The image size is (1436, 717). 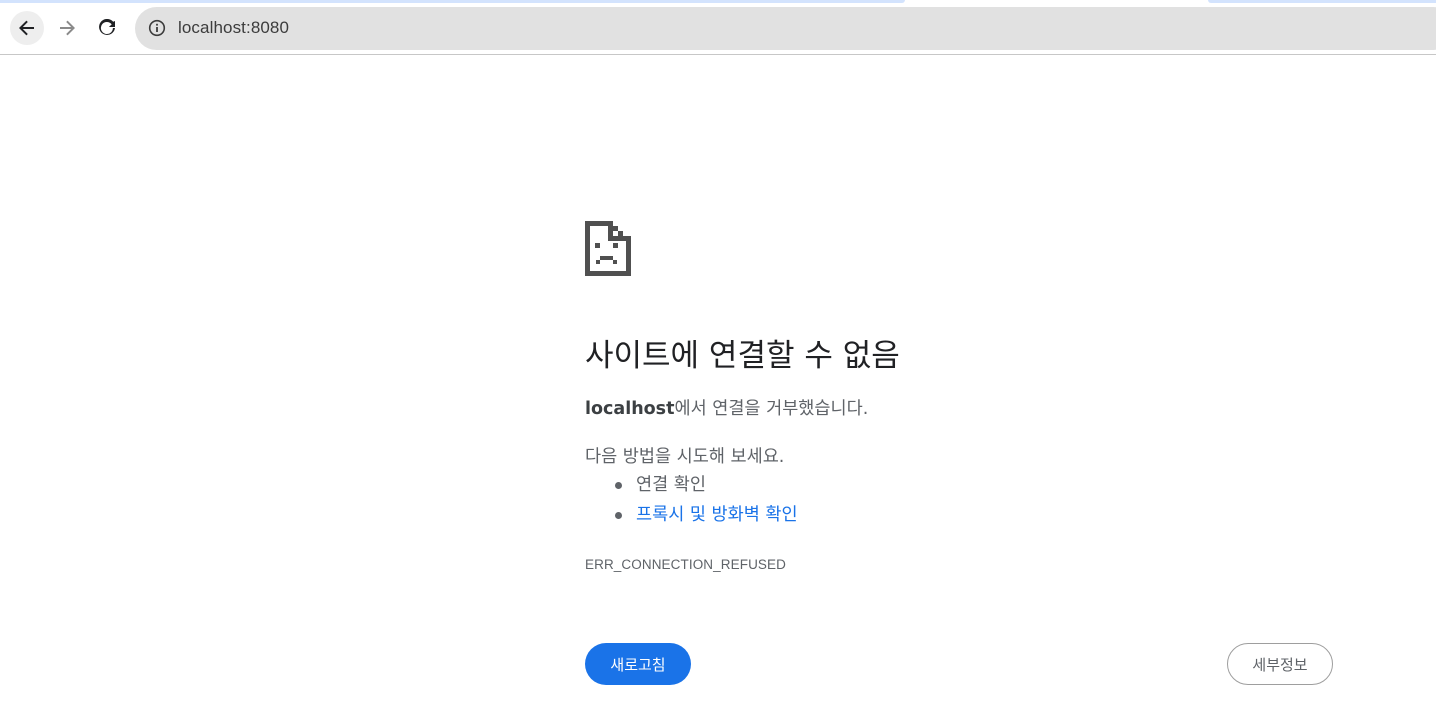 What do you see at coordinates (671, 485) in the screenshot?
I see `suggestion-check-connection: 연결 확인` at bounding box center [671, 485].